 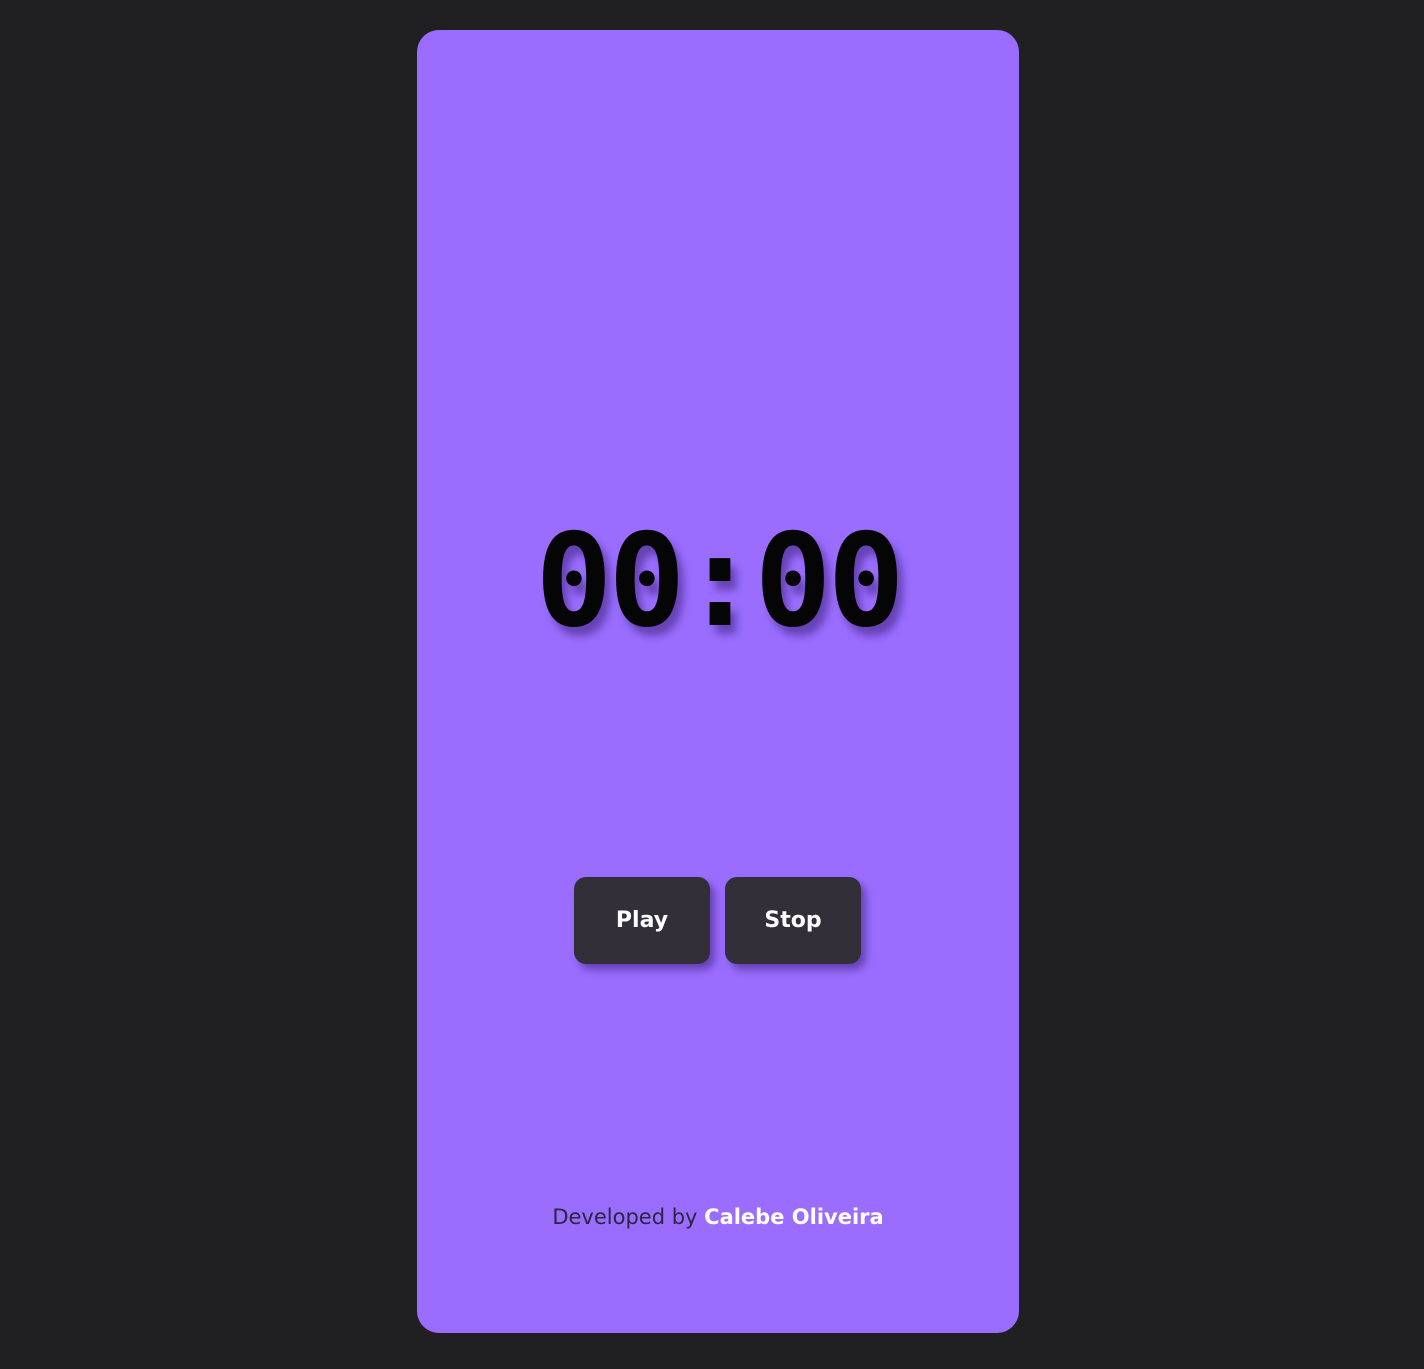 What do you see at coordinates (717, 920) in the screenshot?
I see `controls: Play Stop` at bounding box center [717, 920].